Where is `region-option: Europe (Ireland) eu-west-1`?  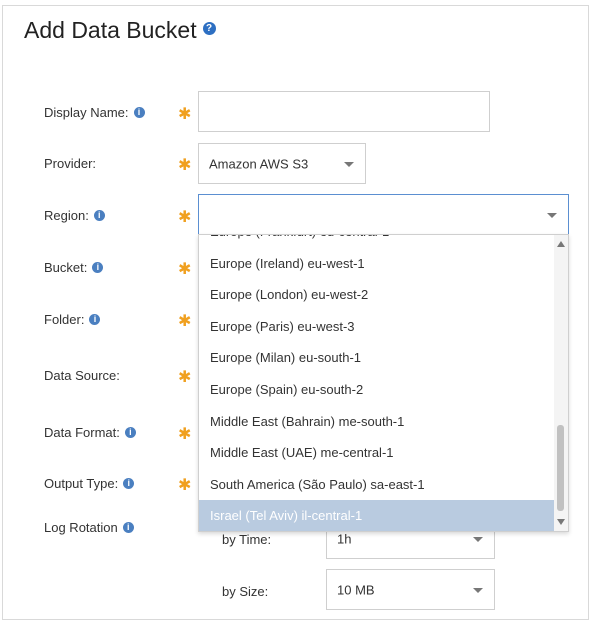
region-option: Europe (Ireland) eu-west-1 is located at coordinates (376, 264).